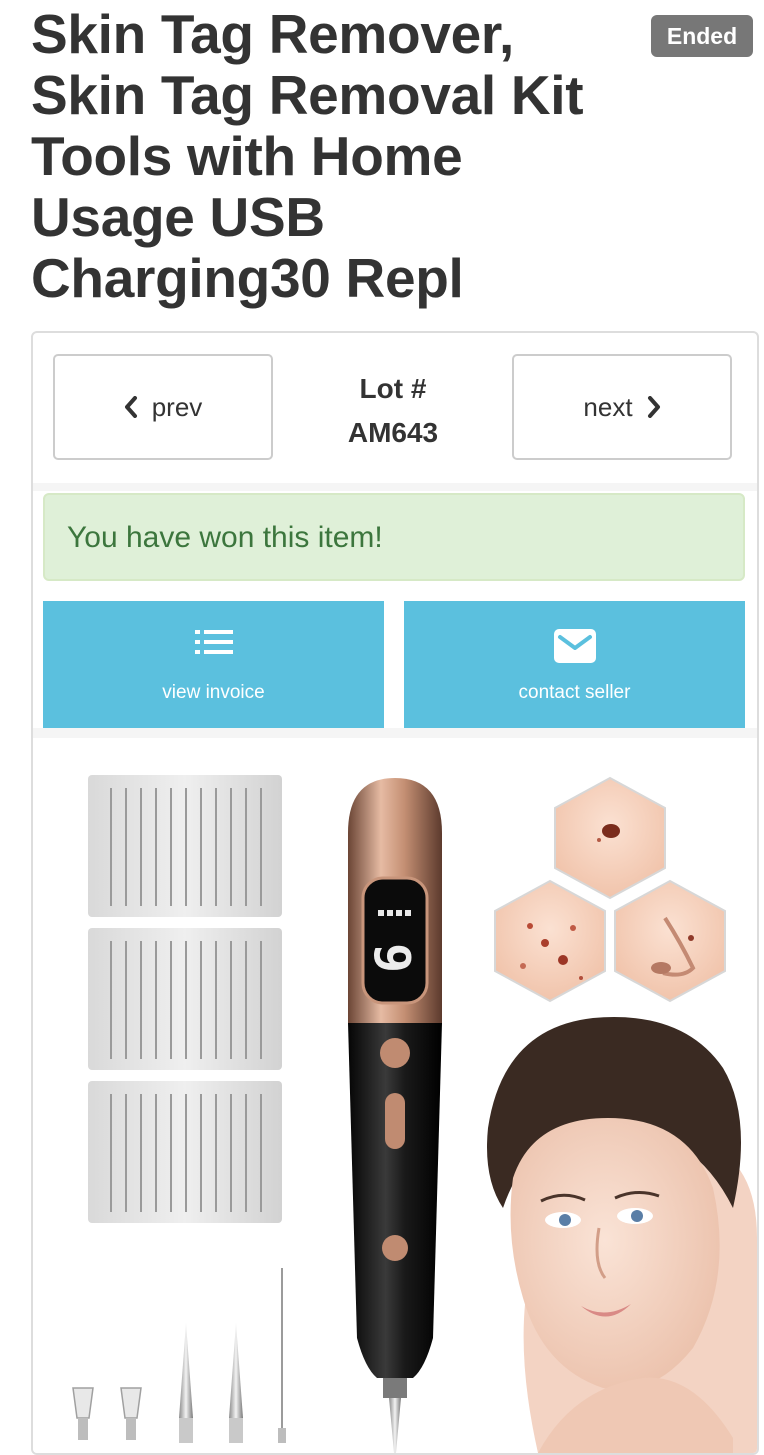  What do you see at coordinates (653, 407) in the screenshot?
I see `chevron-right-icon` at bounding box center [653, 407].